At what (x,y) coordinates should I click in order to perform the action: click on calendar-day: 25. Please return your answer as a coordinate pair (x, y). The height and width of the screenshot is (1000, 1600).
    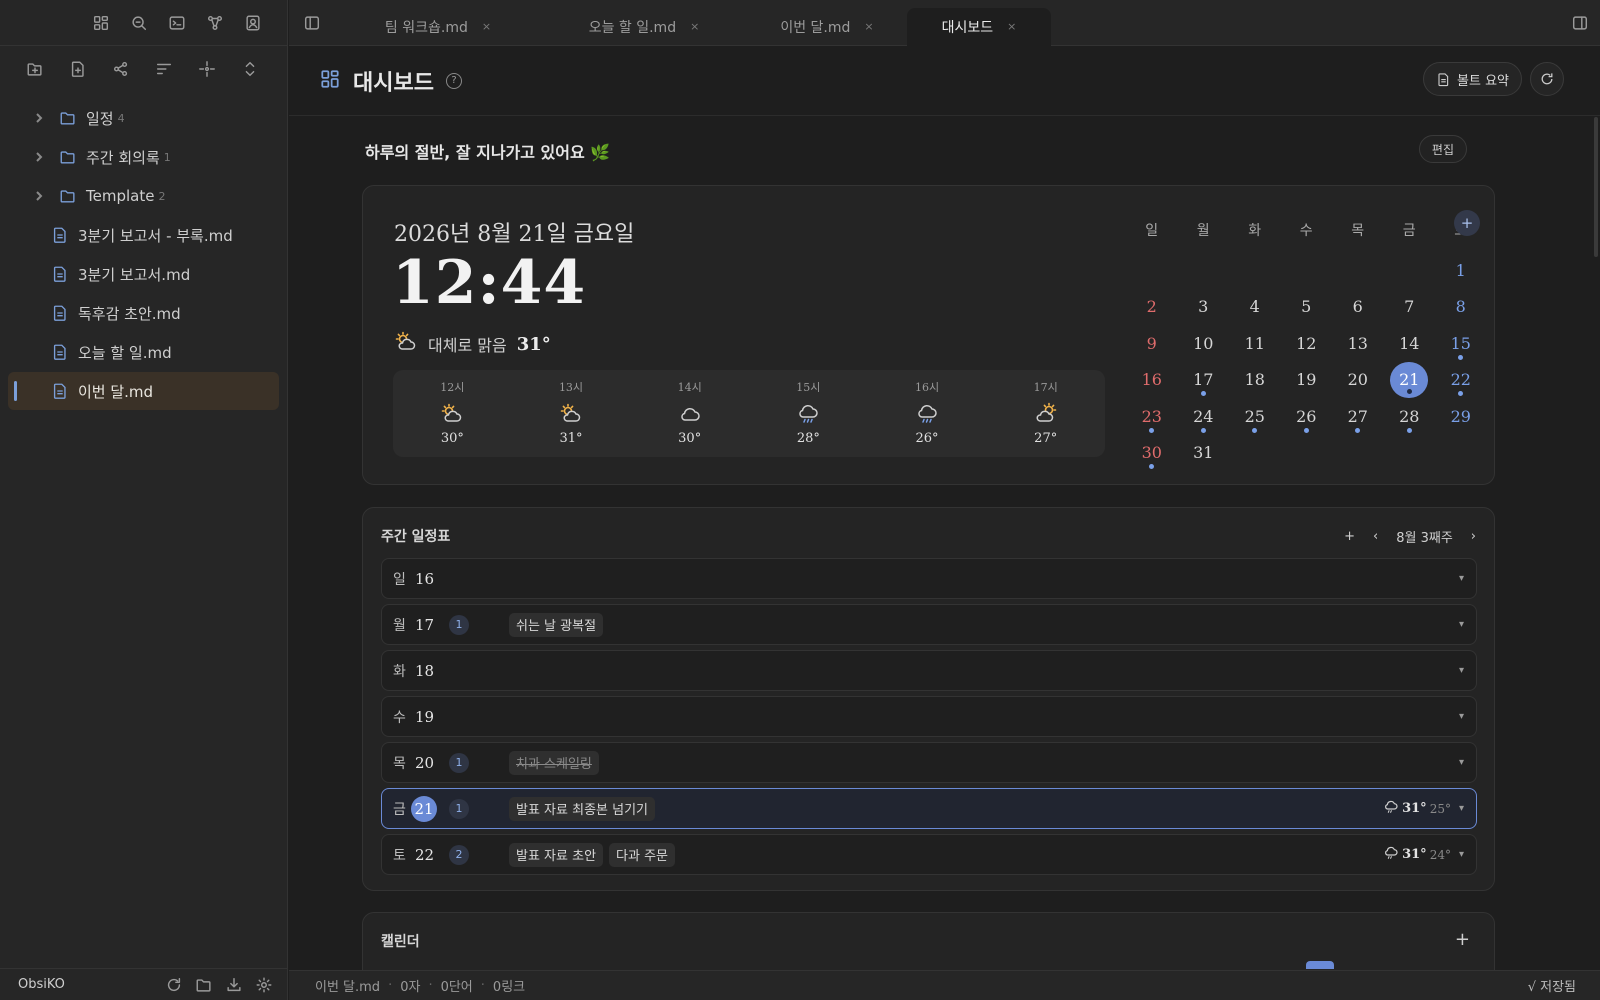
    Looking at the image, I should click on (1255, 416).